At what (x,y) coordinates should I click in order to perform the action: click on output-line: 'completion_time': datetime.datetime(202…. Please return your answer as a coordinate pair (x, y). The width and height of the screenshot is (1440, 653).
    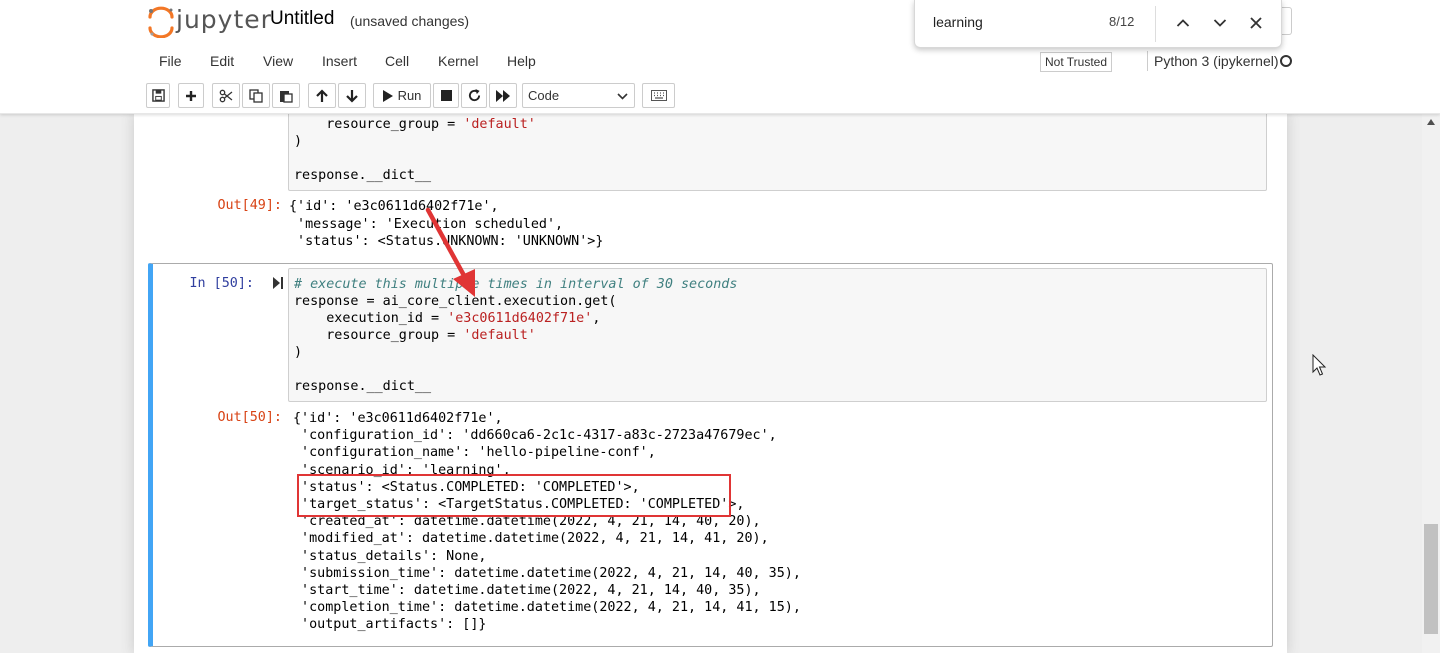
    Looking at the image, I should click on (547, 608).